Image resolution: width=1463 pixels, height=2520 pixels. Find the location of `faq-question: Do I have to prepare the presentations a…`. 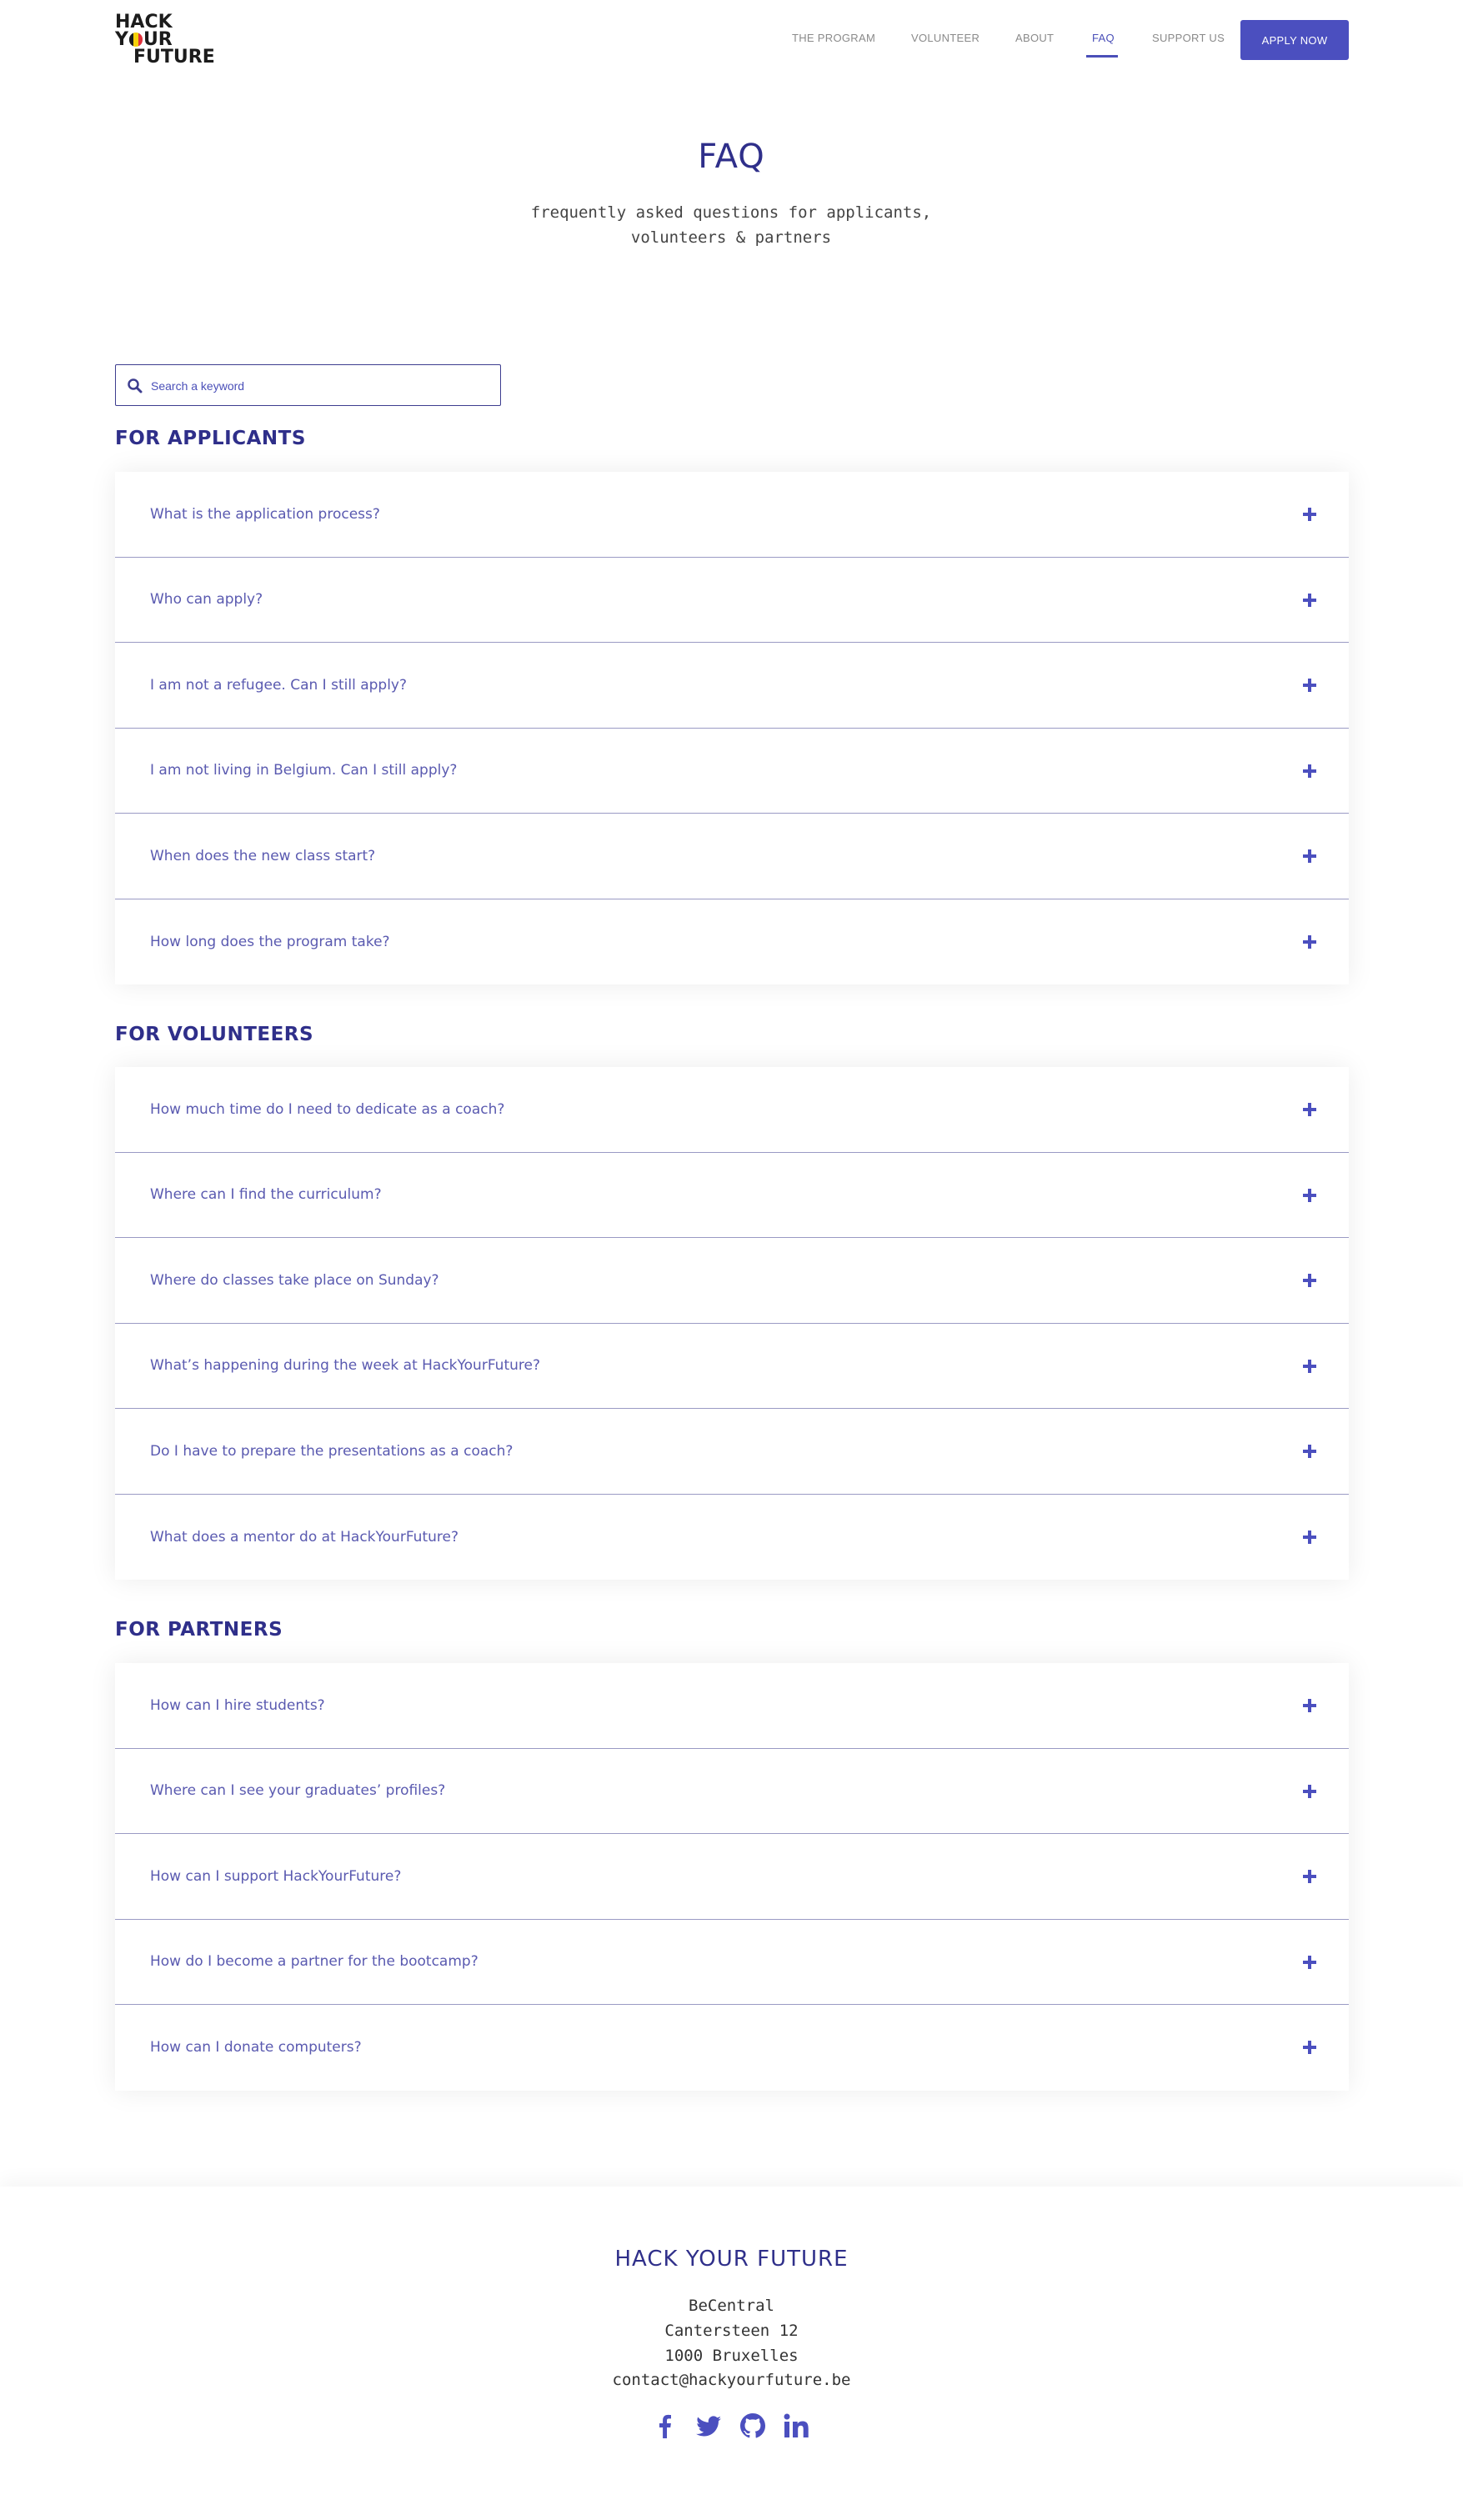

faq-question: Do I have to prepare the presentations a… is located at coordinates (332, 1451).